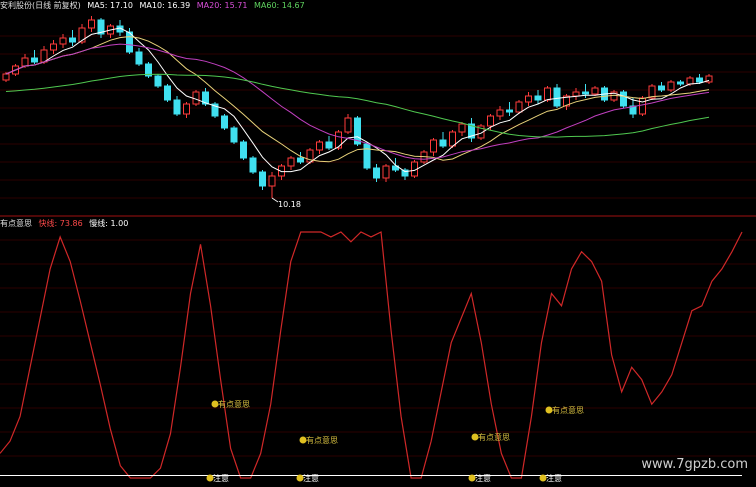 This screenshot has width=756, height=487. What do you see at coordinates (165, 5) in the screenshot?
I see `ma10-label: MA10: 16.39` at bounding box center [165, 5].